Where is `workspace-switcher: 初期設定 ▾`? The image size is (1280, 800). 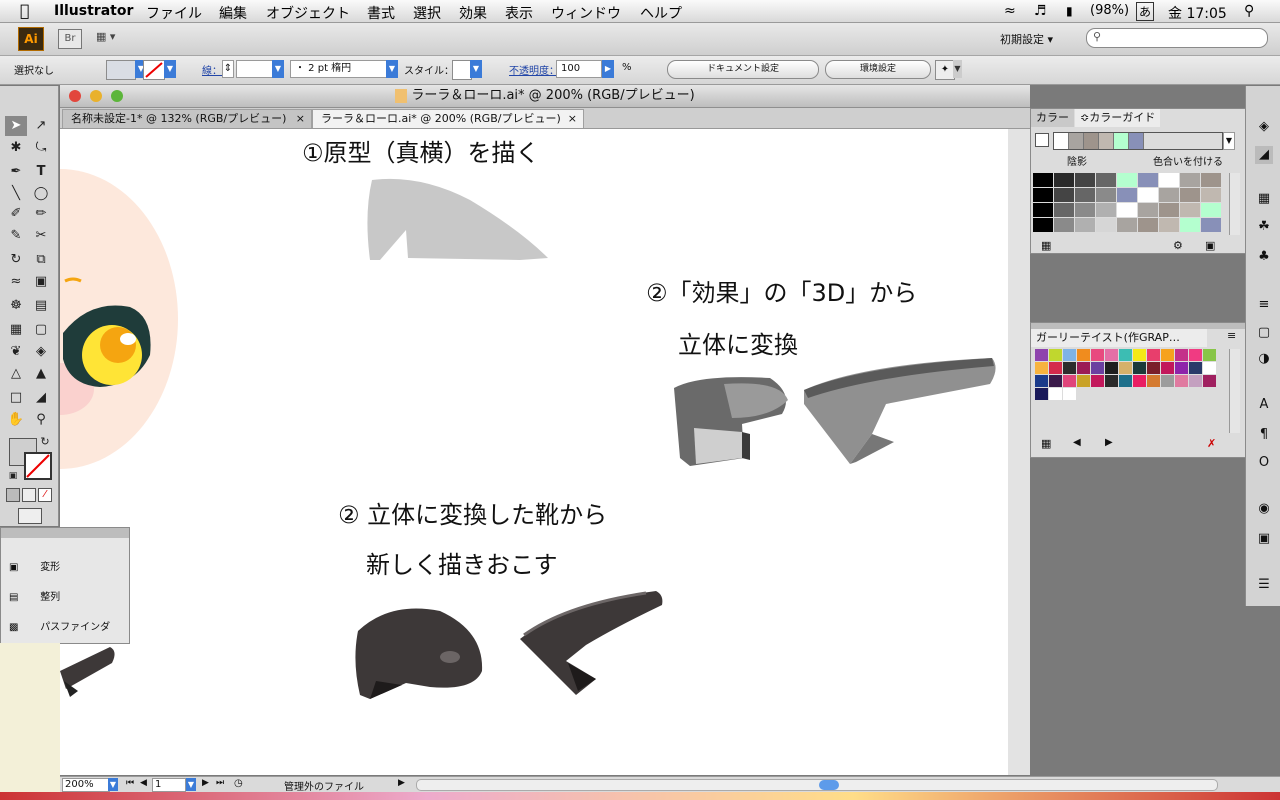 workspace-switcher: 初期設定 ▾ is located at coordinates (1026, 39).